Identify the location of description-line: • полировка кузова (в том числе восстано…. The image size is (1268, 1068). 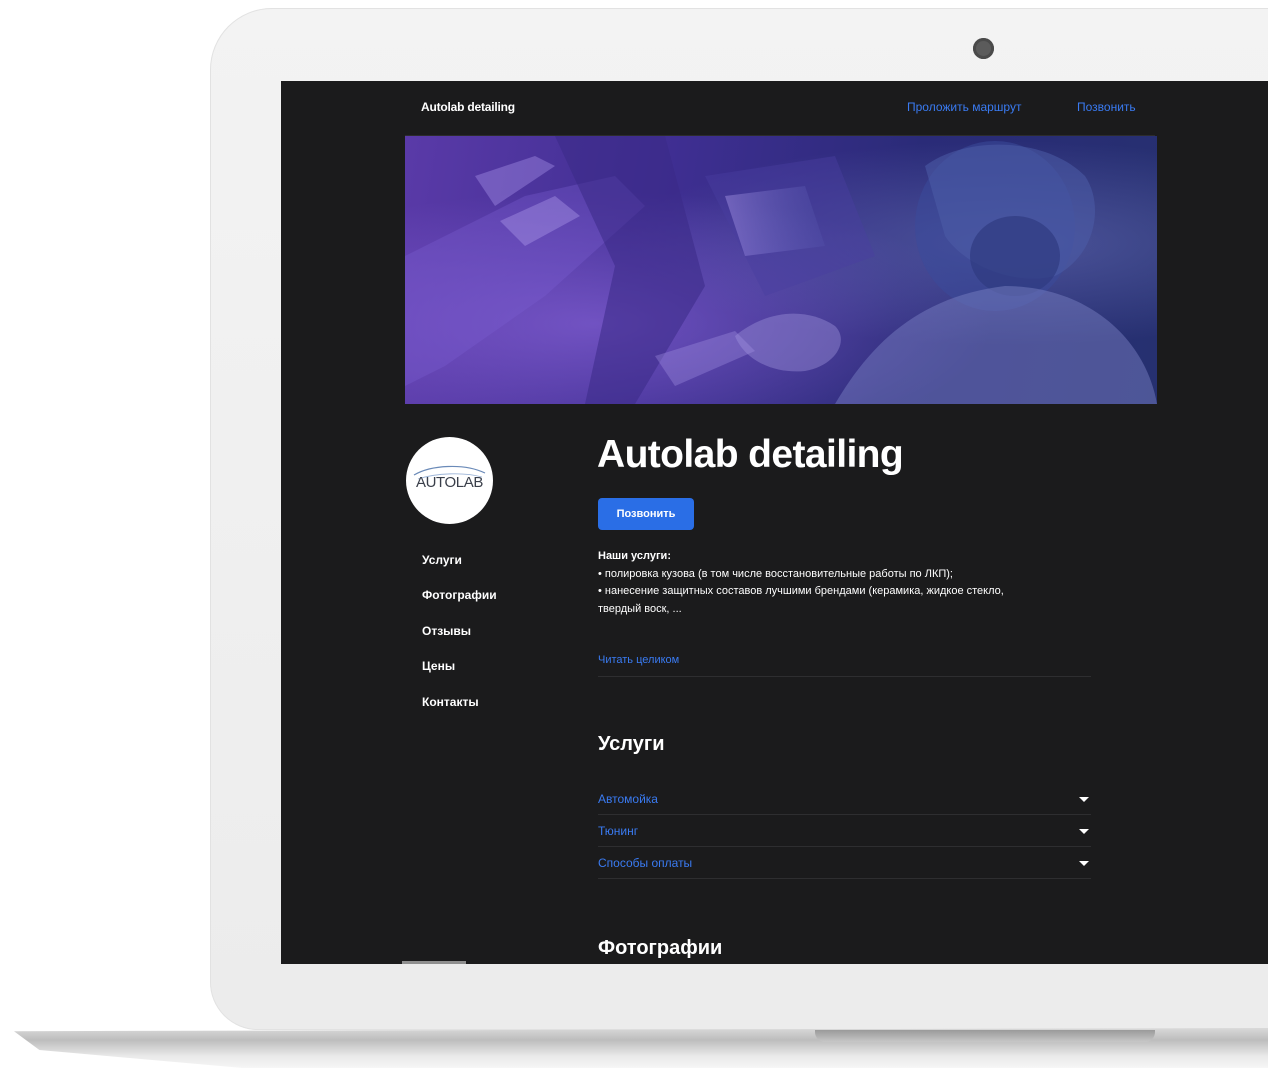
(775, 573).